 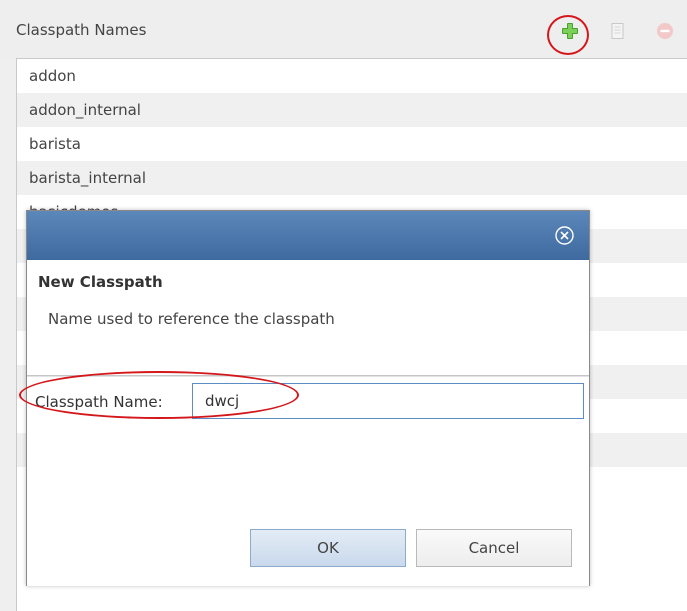 I want to click on minus-circle-icon, so click(x=665, y=31).